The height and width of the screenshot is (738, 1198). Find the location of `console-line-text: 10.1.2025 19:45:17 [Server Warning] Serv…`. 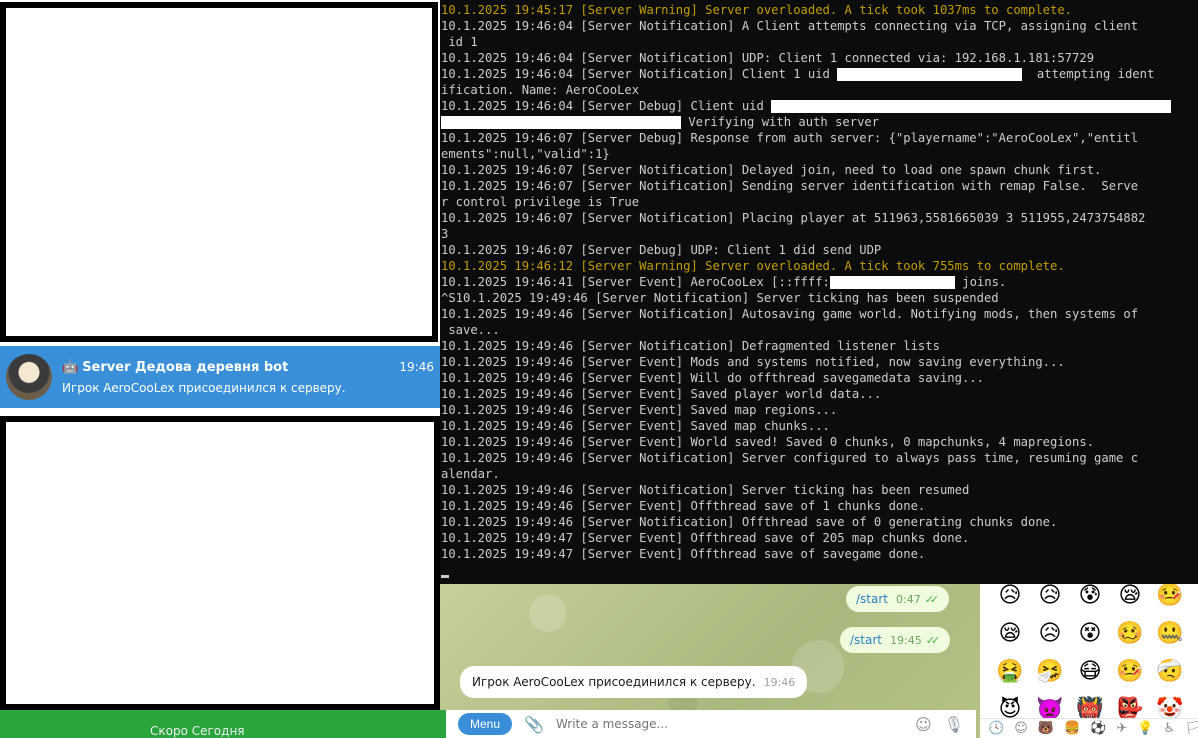

console-line-text: 10.1.2025 19:45:17 [Server Warning] Serv… is located at coordinates (757, 10).